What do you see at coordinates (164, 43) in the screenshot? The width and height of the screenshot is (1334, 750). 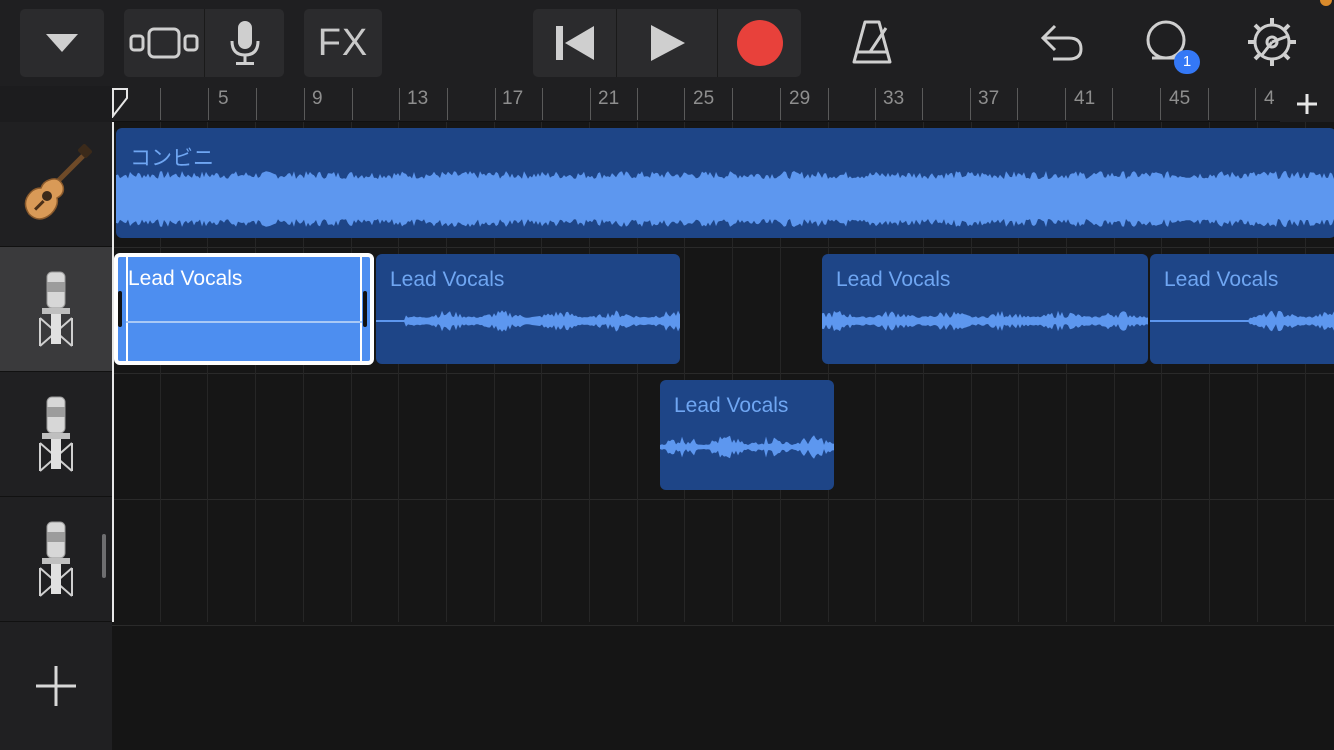 I see `track-view-icon` at bounding box center [164, 43].